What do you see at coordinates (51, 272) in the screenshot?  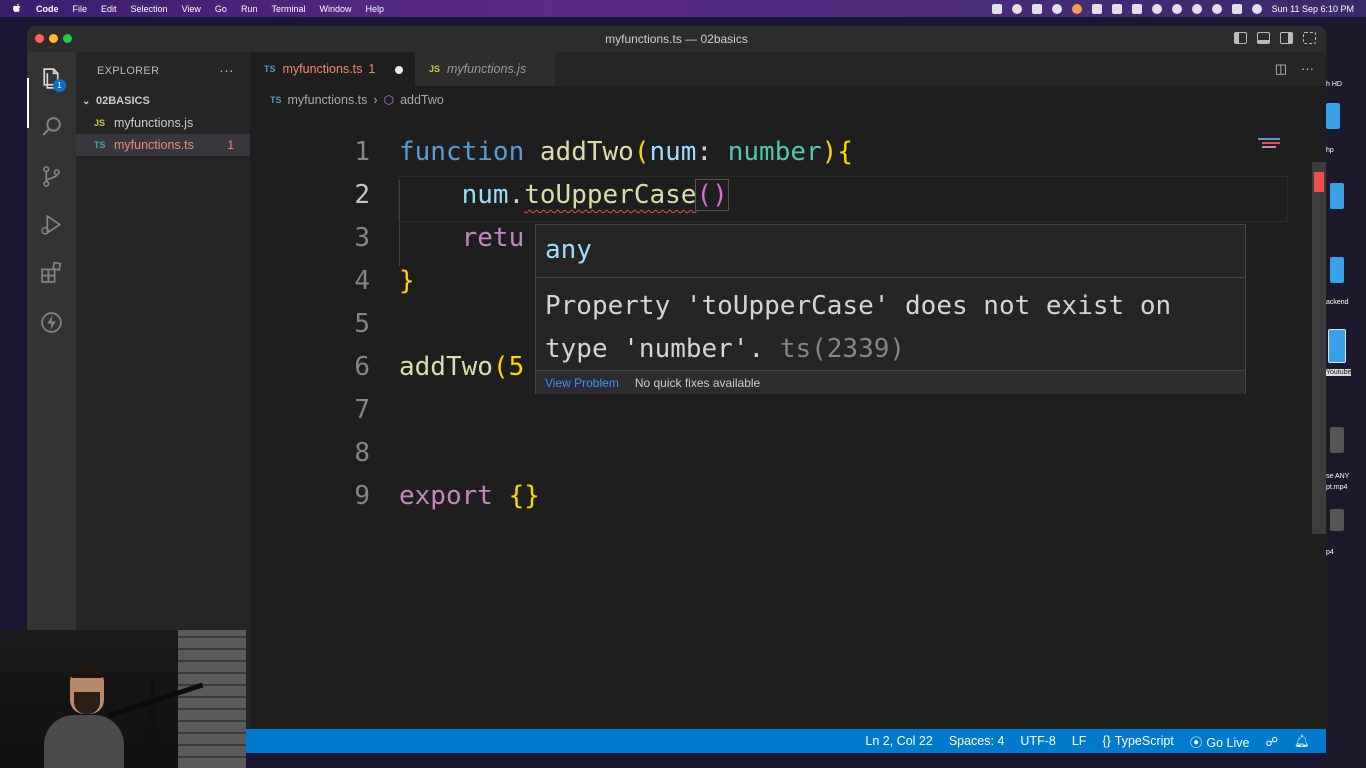 I see `extensions-icon` at bounding box center [51, 272].